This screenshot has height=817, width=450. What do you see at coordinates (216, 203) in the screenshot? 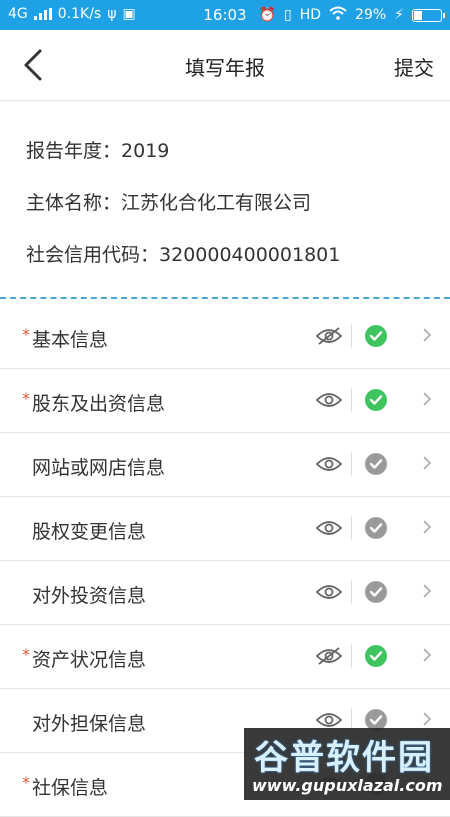
I see `entity-name-value: 江苏化合化工有限公司` at bounding box center [216, 203].